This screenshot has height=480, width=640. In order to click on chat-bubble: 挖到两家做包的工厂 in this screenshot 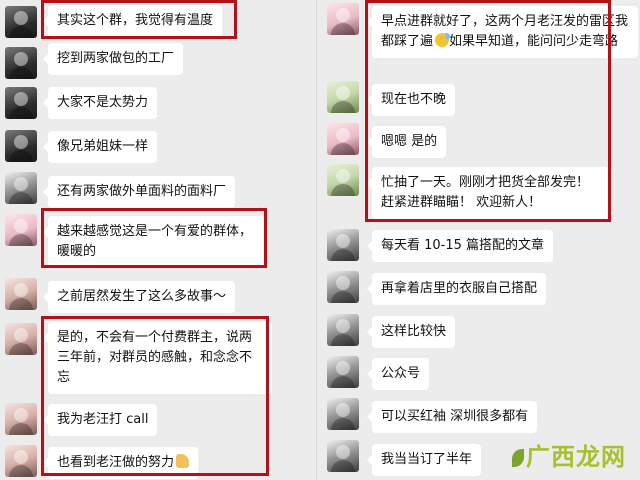, I will do `click(113, 59)`.